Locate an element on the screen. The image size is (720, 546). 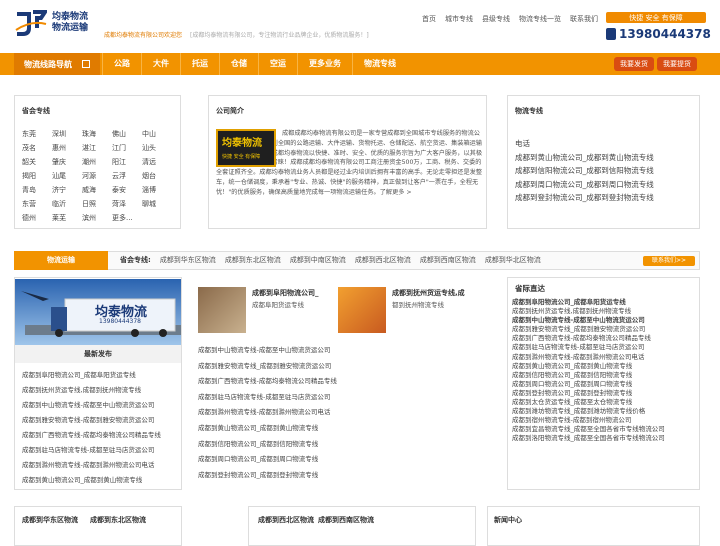
list-item: 成都到广西物流专线-成都均泰物流公司精品专线 is located at coordinates (348, 382).